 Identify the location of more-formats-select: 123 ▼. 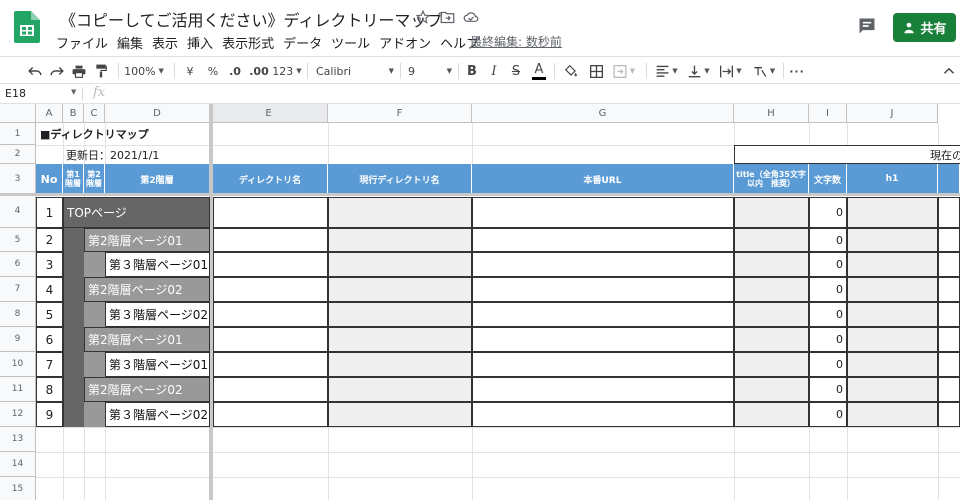
(287, 71).